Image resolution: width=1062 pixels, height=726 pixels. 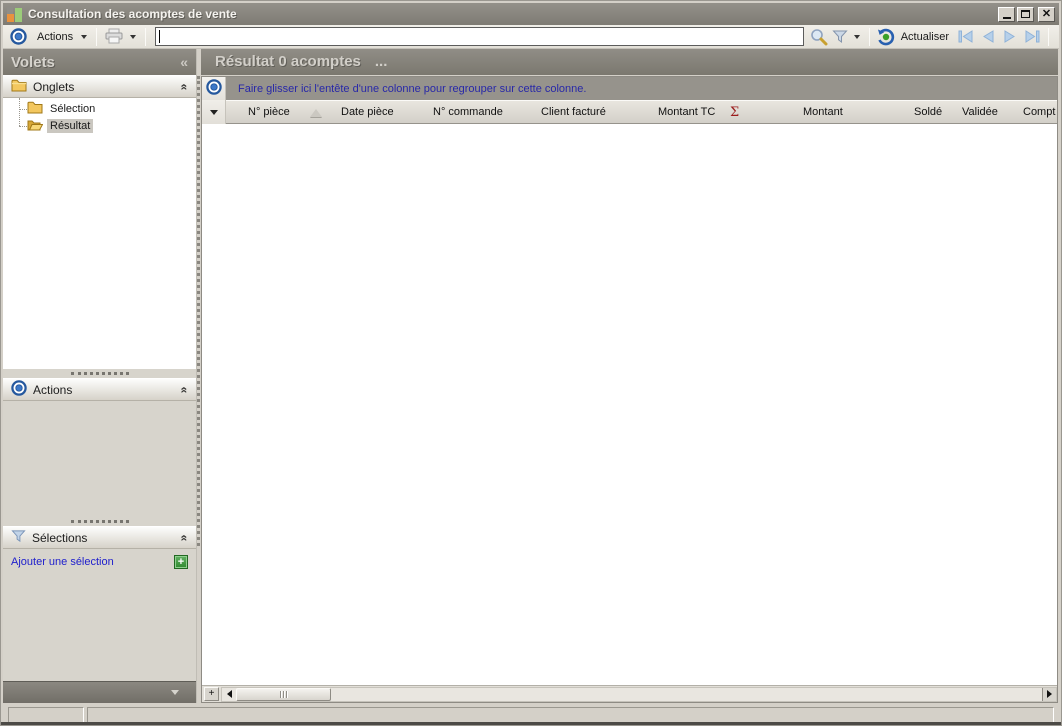 I want to click on maximize-button, so click(x=1025, y=14).